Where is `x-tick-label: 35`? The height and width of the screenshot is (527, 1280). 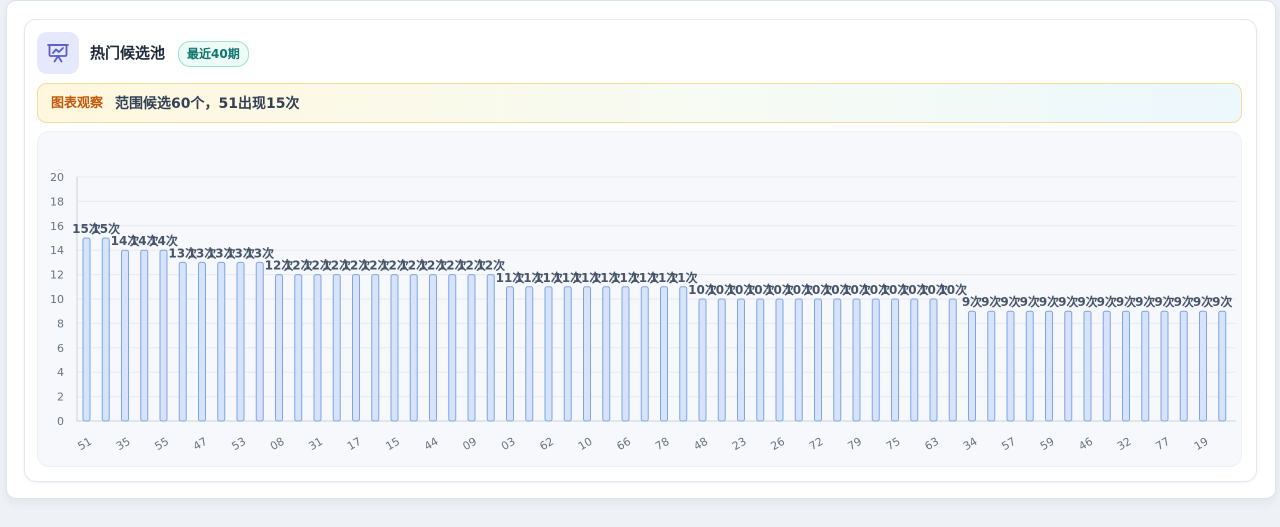
x-tick-label: 35 is located at coordinates (123, 444).